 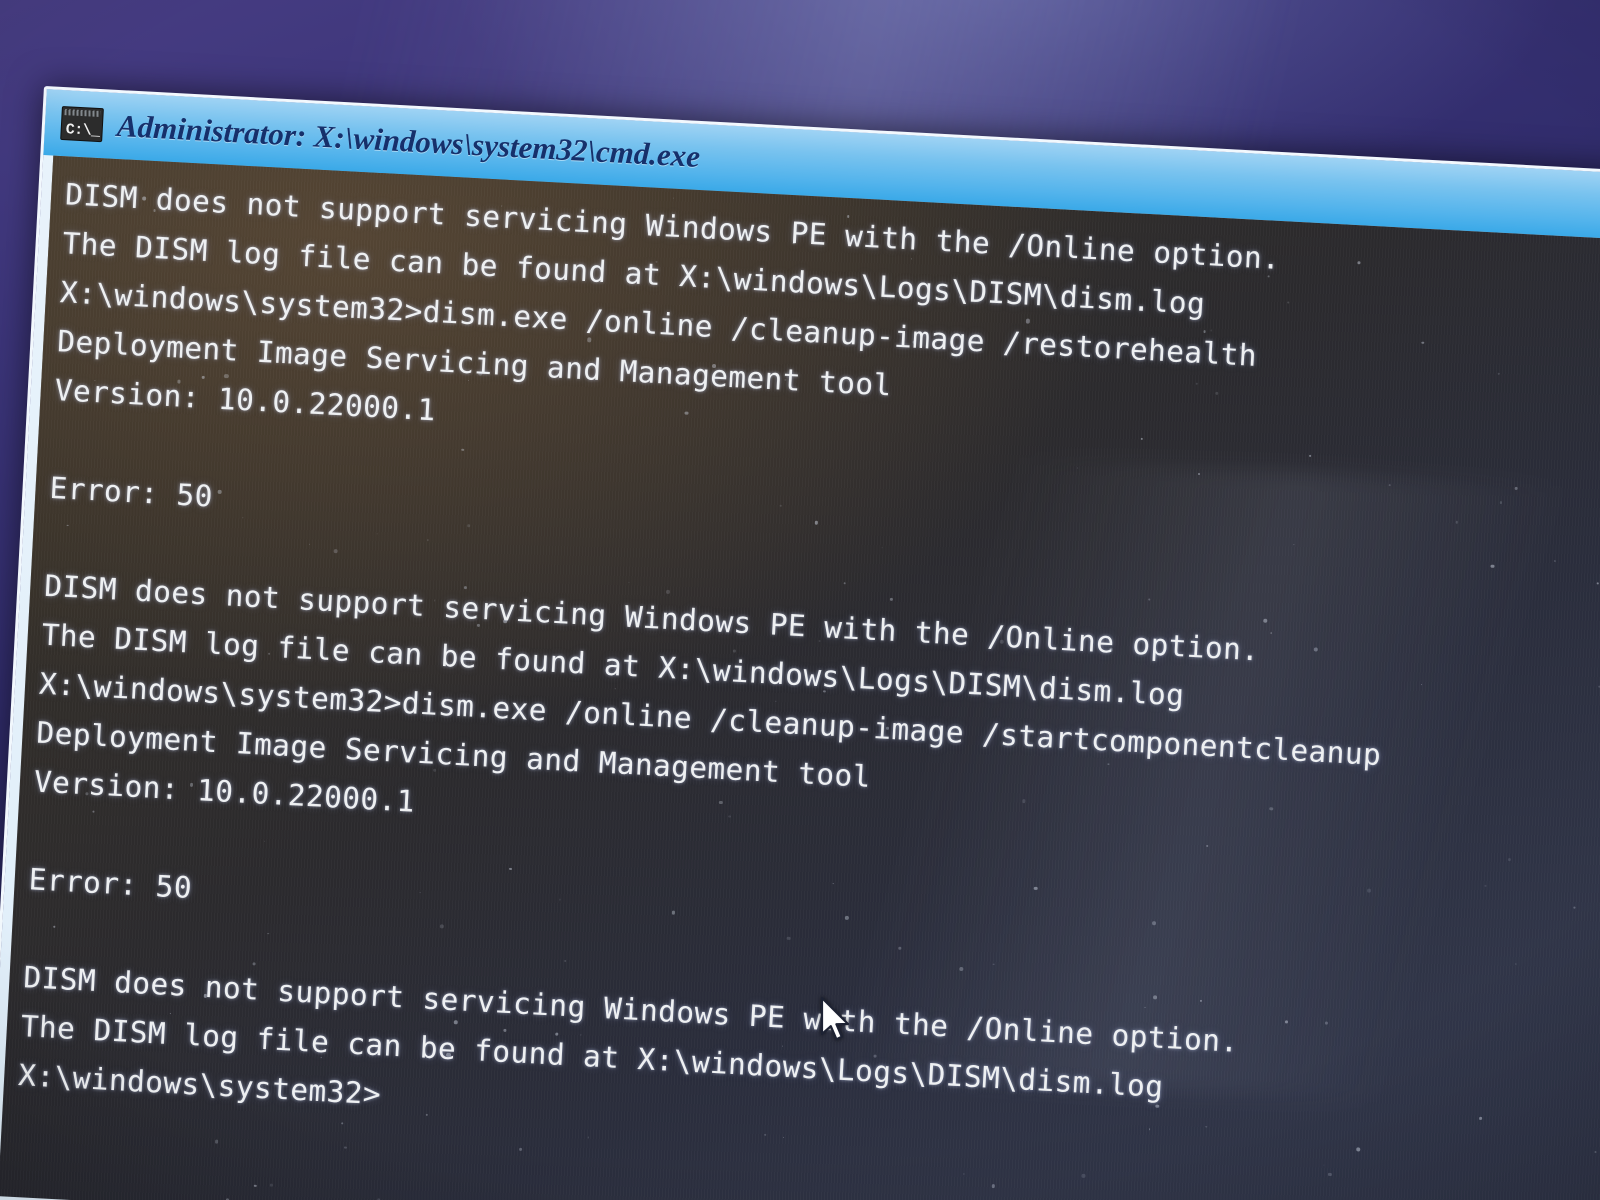 What do you see at coordinates (83, 131) in the screenshot?
I see `cmd-icon-glyph: C:\_` at bounding box center [83, 131].